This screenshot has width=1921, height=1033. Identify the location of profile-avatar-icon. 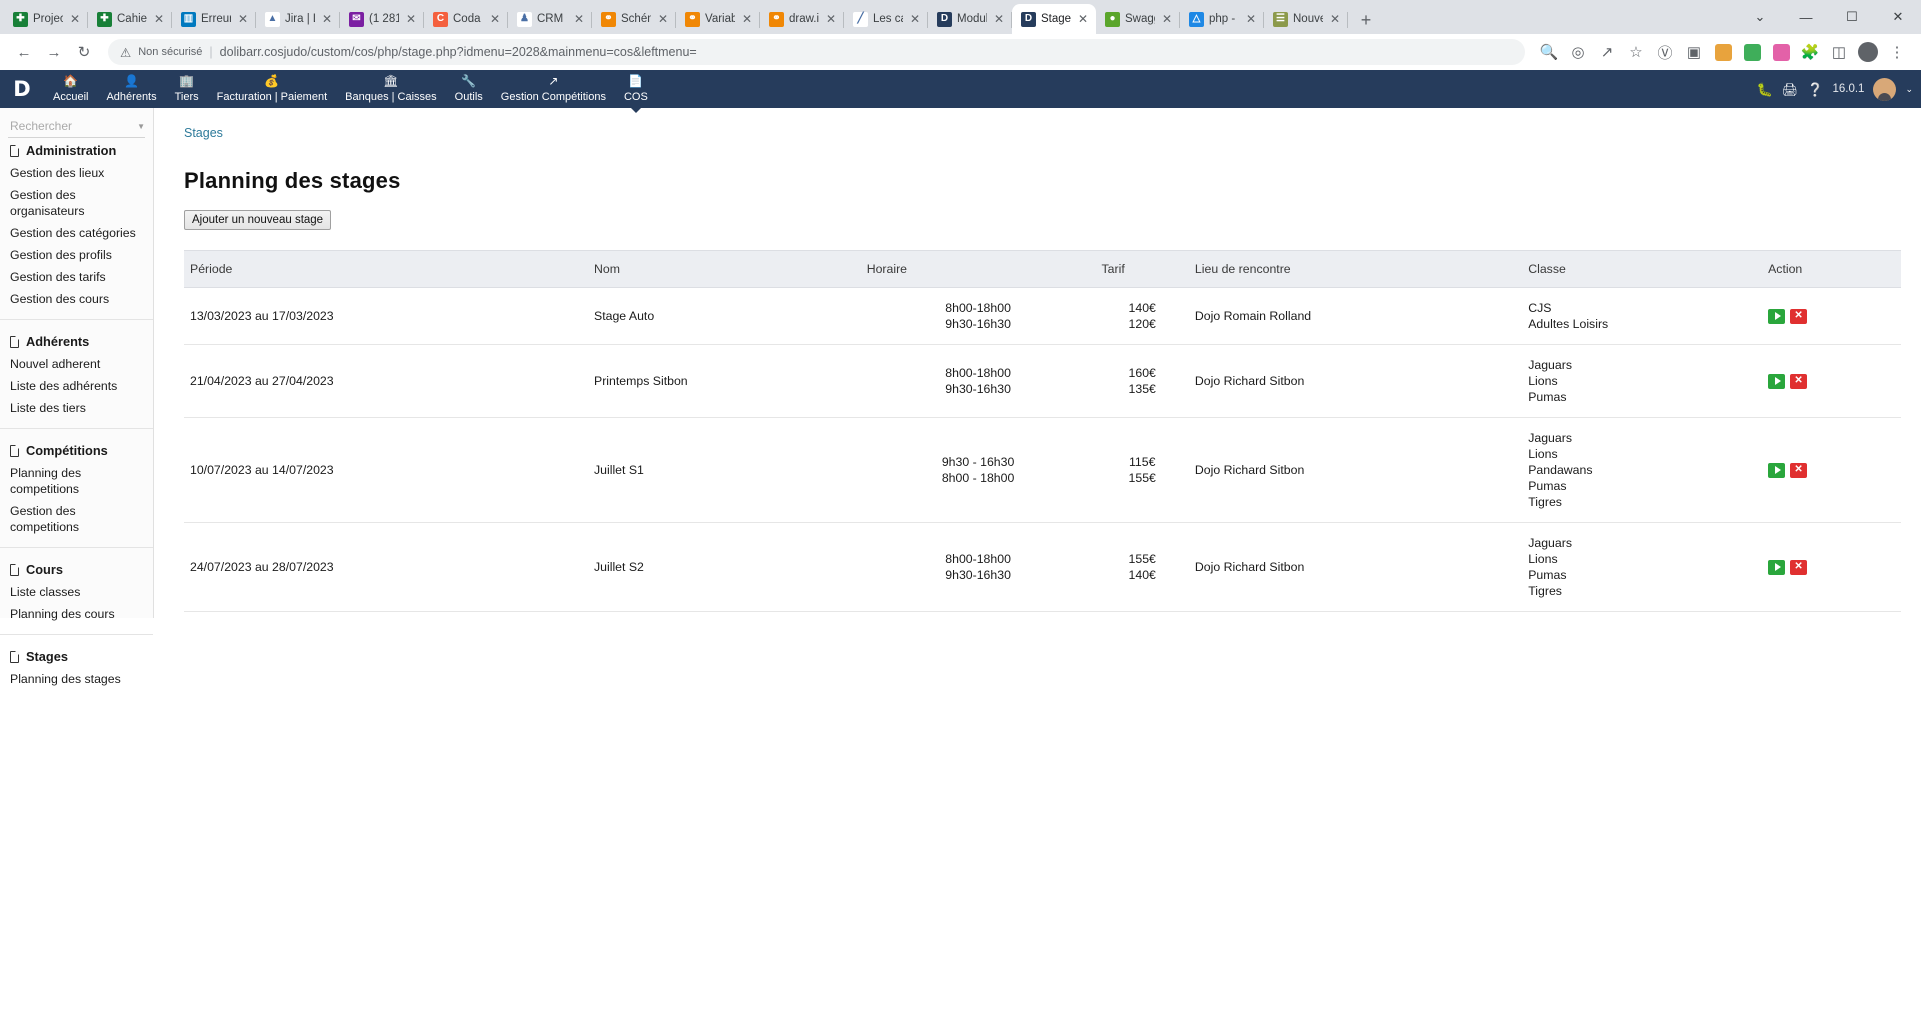
(1868, 52).